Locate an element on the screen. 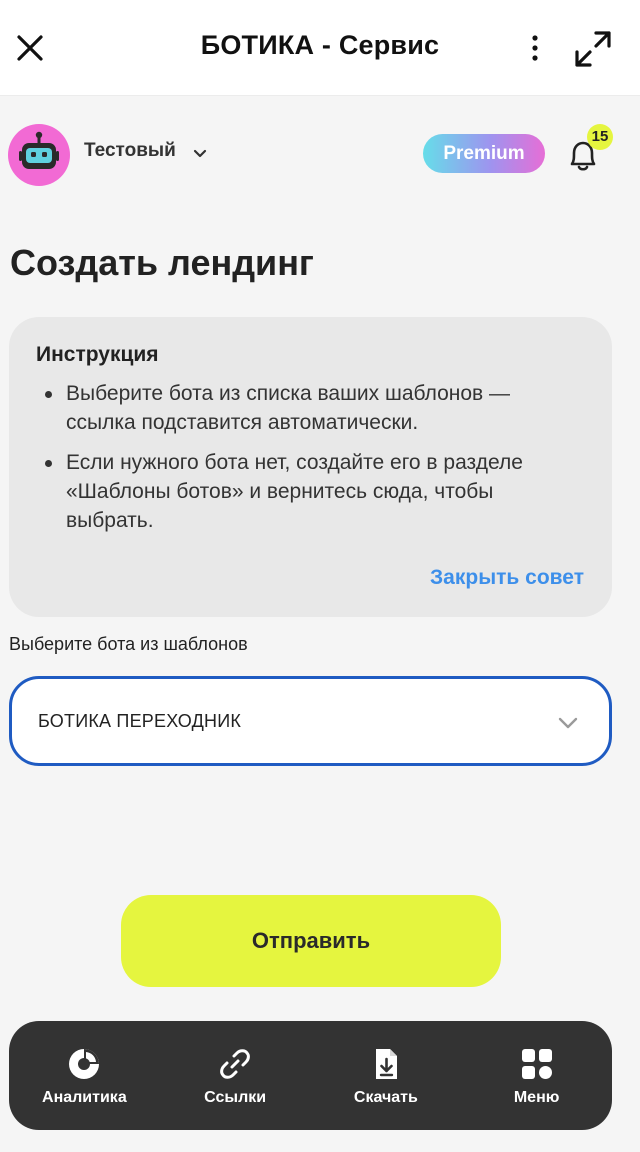 This screenshot has height=1152, width=640. tab-menu: Меню is located at coordinates (536, 1075).